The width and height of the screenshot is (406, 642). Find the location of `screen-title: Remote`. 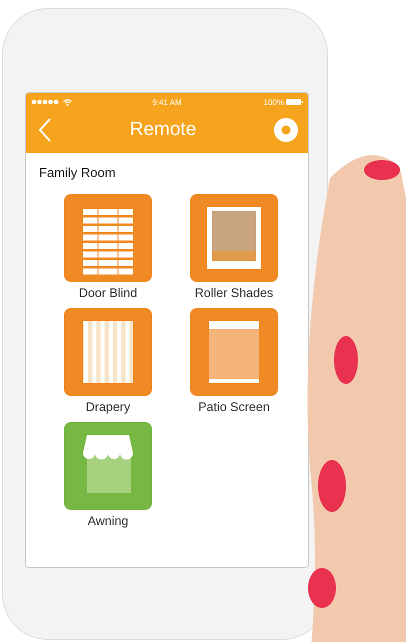

screen-title: Remote is located at coordinates (163, 130).